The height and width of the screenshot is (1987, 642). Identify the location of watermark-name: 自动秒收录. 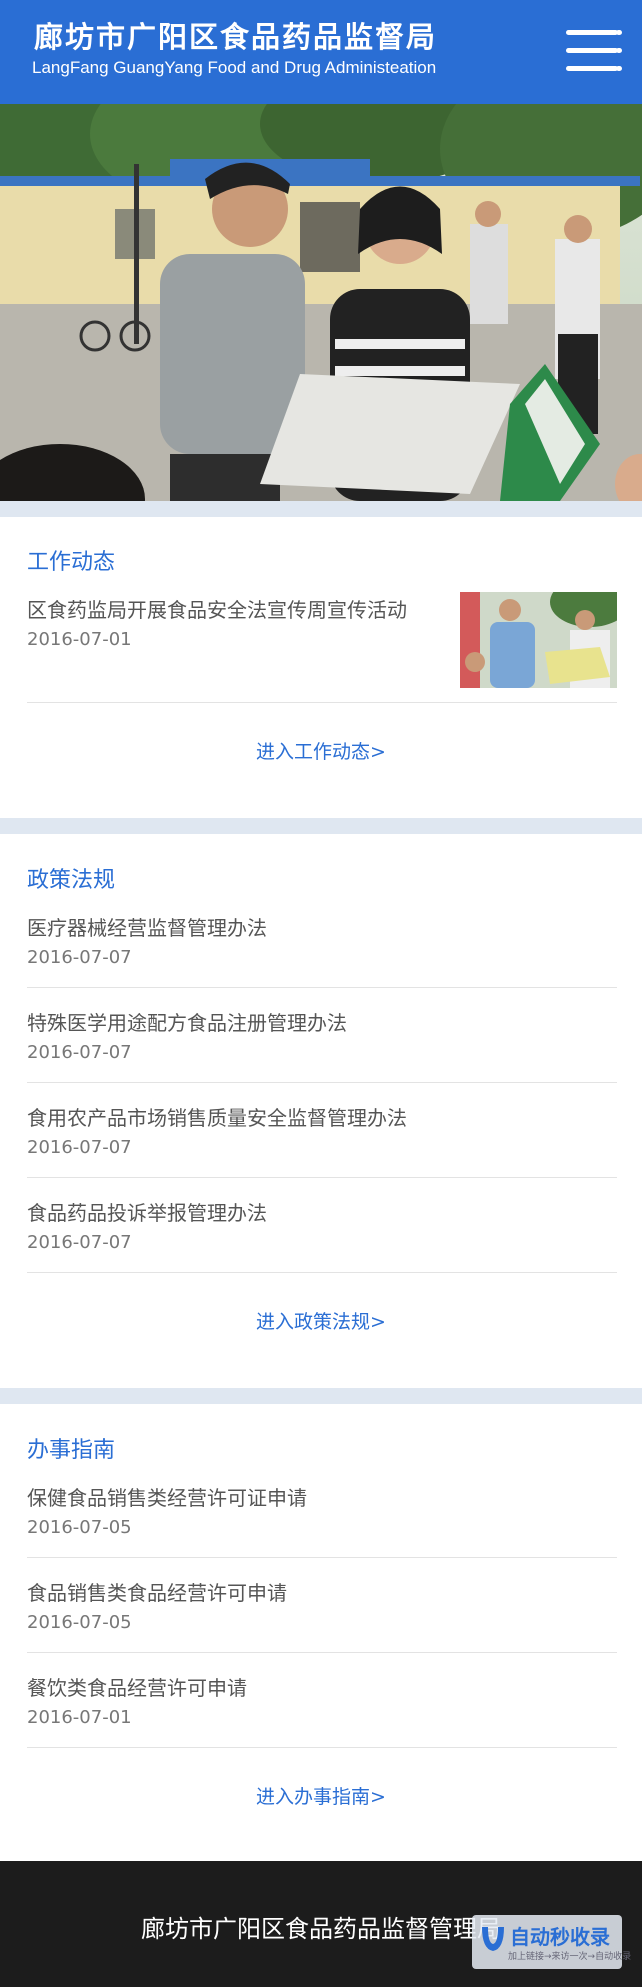
(560, 1937).